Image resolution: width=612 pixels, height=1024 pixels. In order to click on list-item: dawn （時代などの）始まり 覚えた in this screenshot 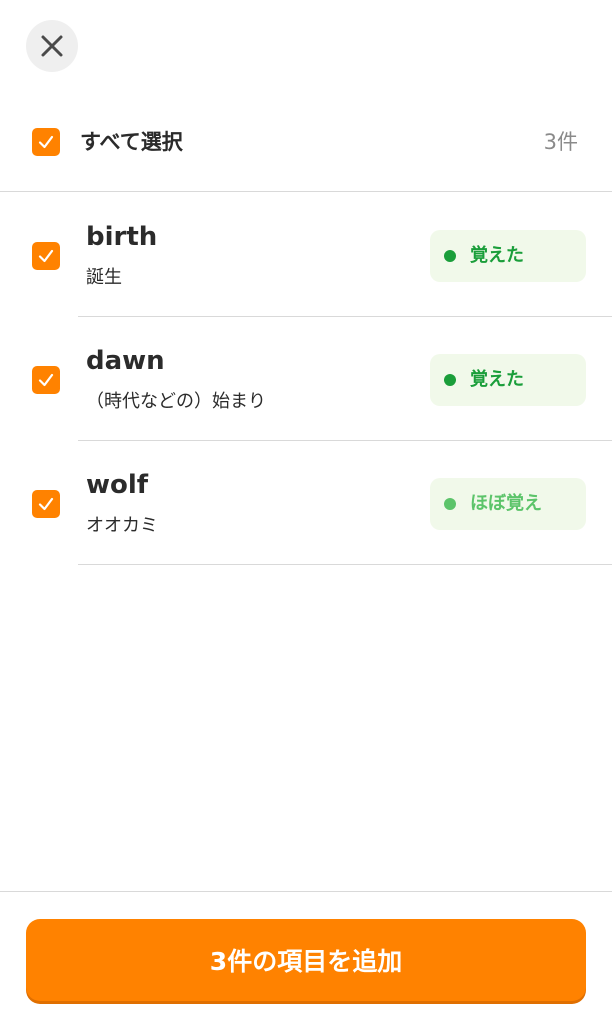, I will do `click(306, 379)`.